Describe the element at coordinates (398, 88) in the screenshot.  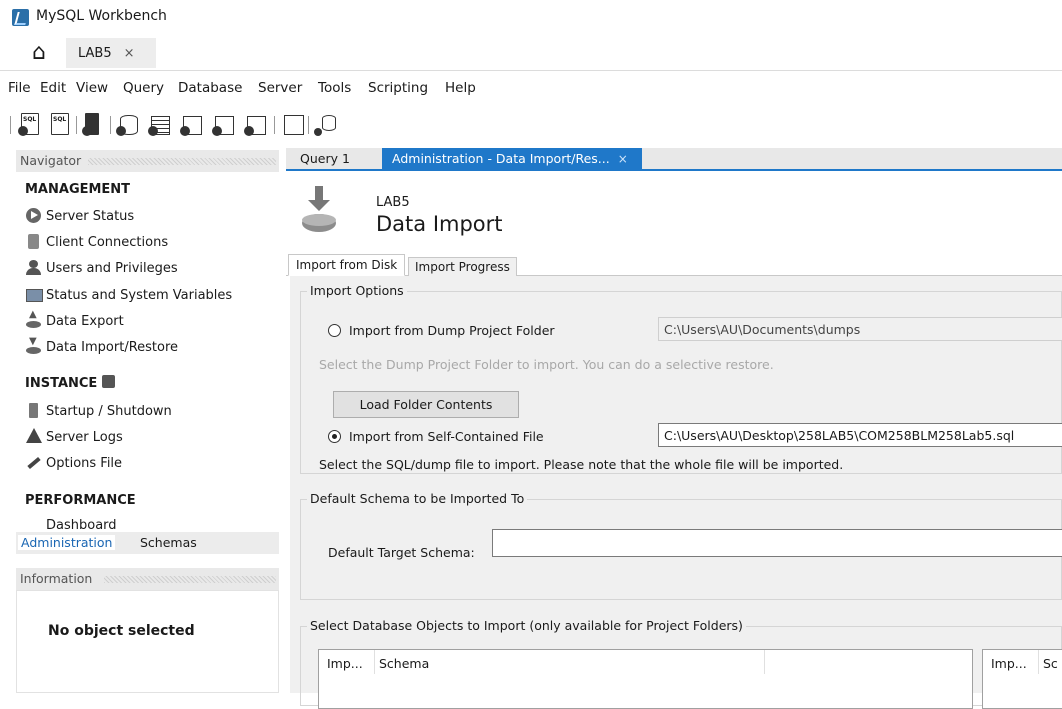
I see `menu-scripting: Scripting` at that location.